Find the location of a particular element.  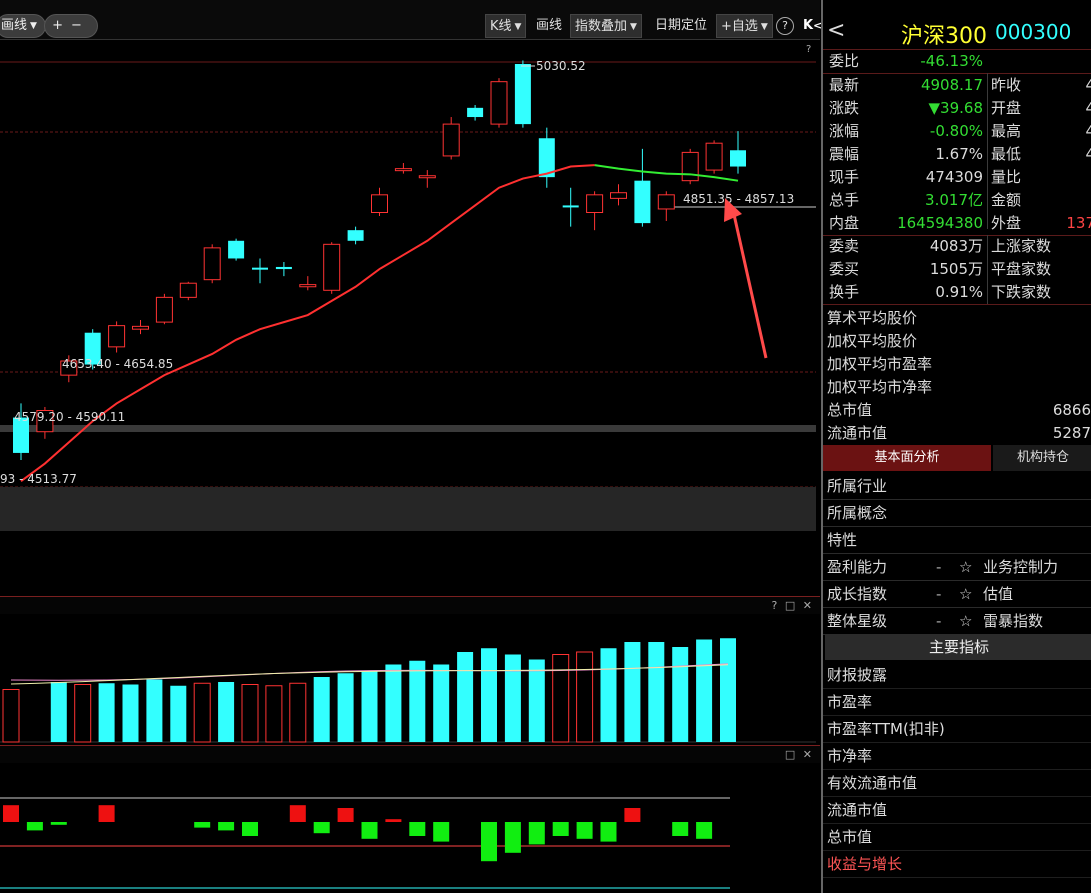

change-value: ▼39.68 is located at coordinates (955, 108).